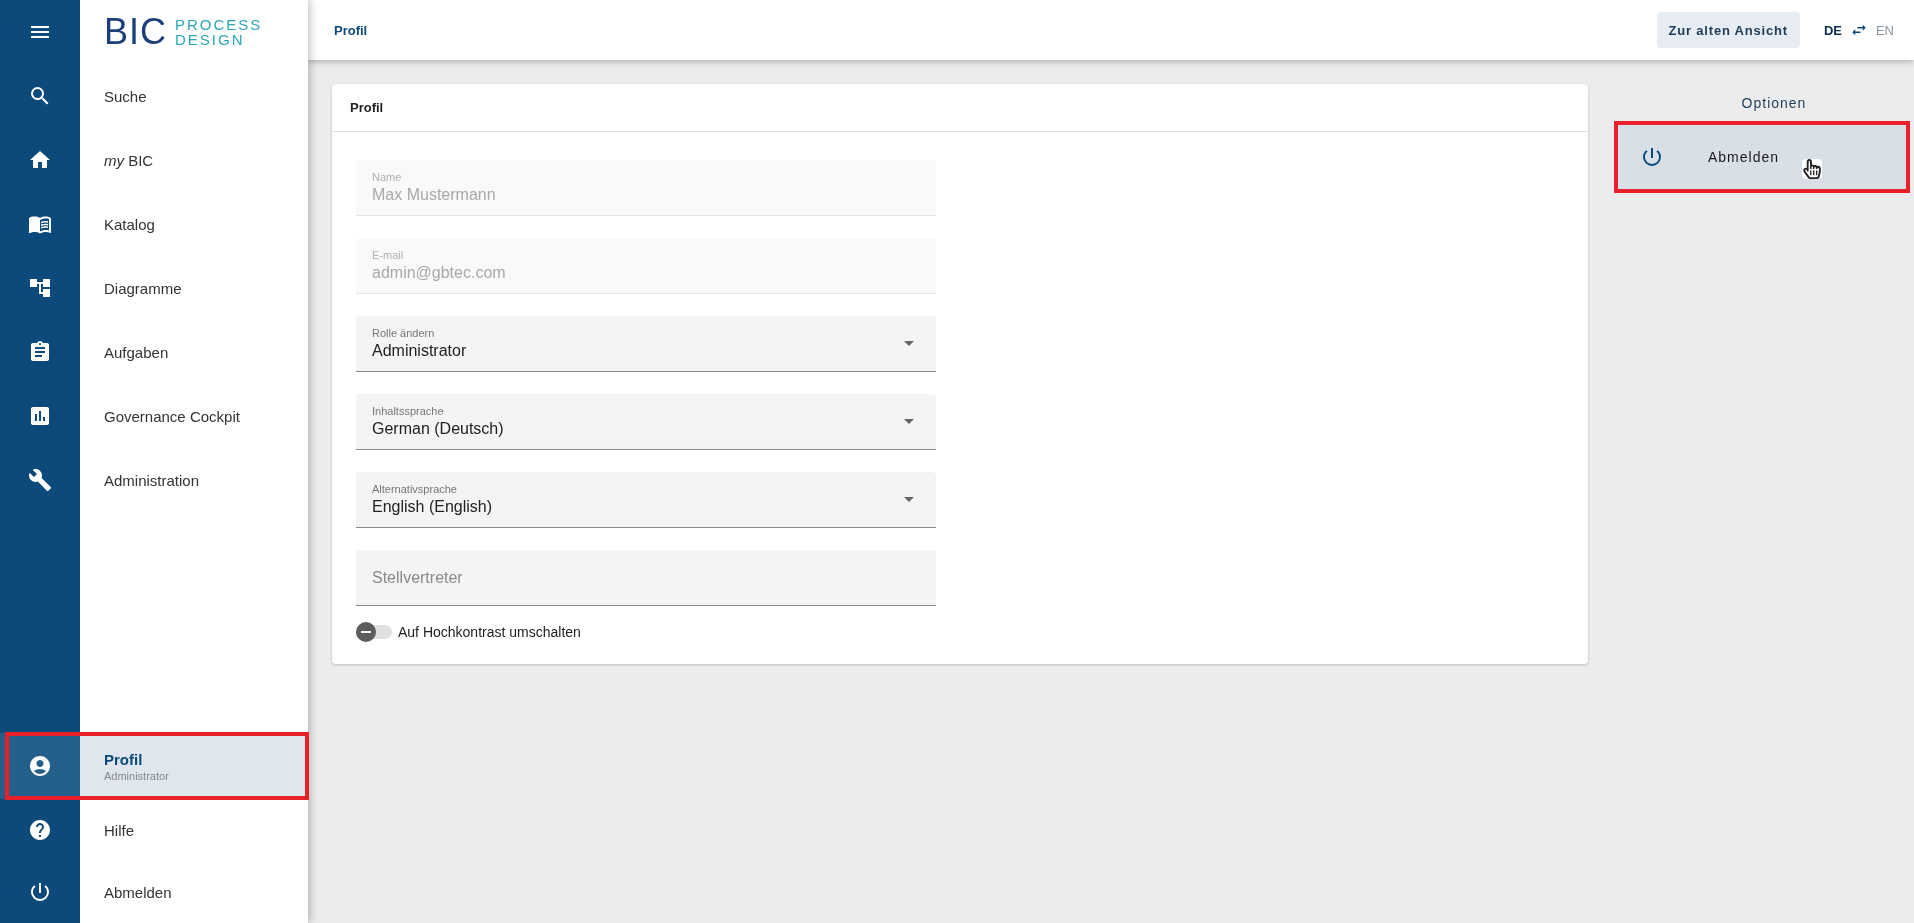  I want to click on field-label: Rolle ändern, so click(404, 333).